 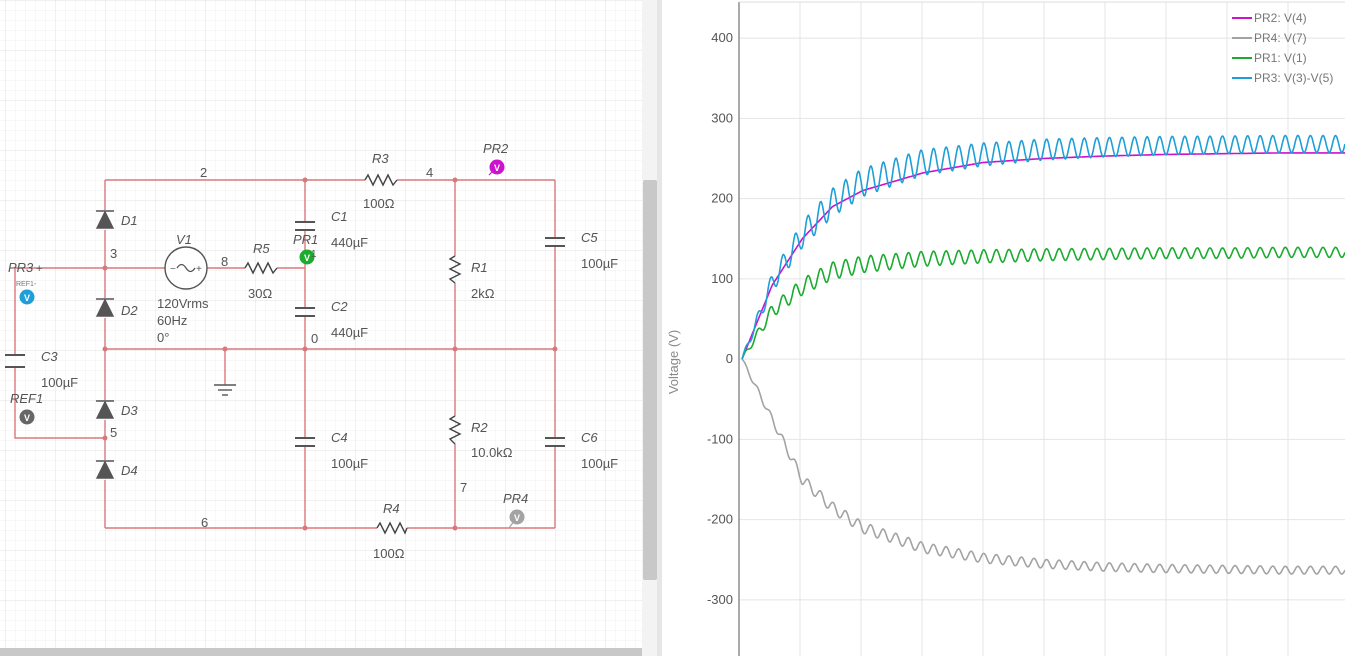 What do you see at coordinates (172, 320) in the screenshot?
I see `value-V1-freq: 60Hz` at bounding box center [172, 320].